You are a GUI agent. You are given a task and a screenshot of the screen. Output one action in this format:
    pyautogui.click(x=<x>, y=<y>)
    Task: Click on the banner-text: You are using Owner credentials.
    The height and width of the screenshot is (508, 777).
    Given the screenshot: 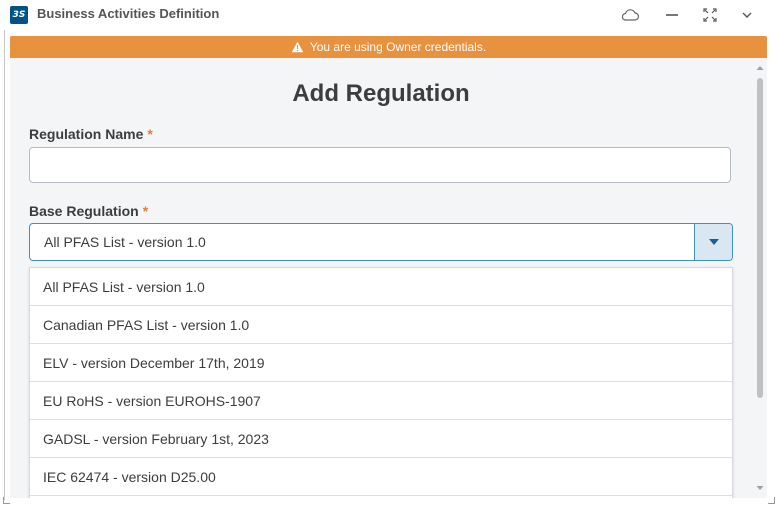 What is the action you would take?
    pyautogui.click(x=398, y=47)
    